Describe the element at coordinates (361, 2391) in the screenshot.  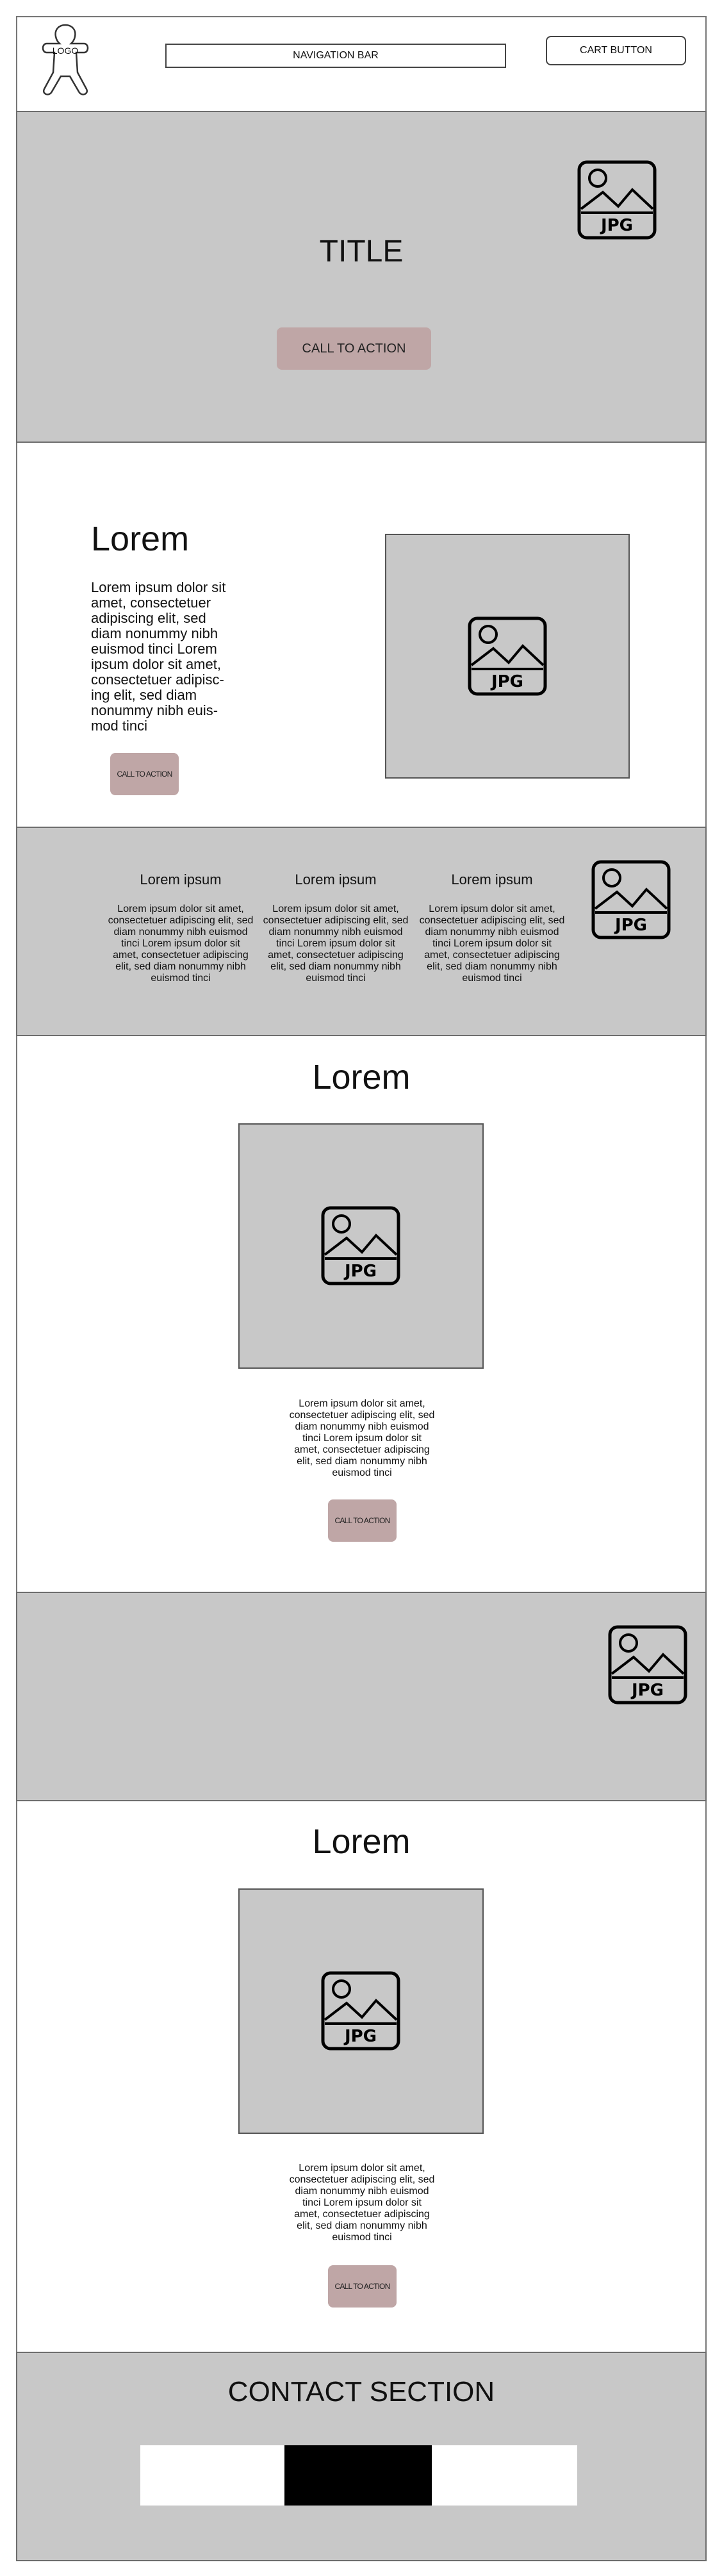
I see `contact-title: CONTACT SECTION` at that location.